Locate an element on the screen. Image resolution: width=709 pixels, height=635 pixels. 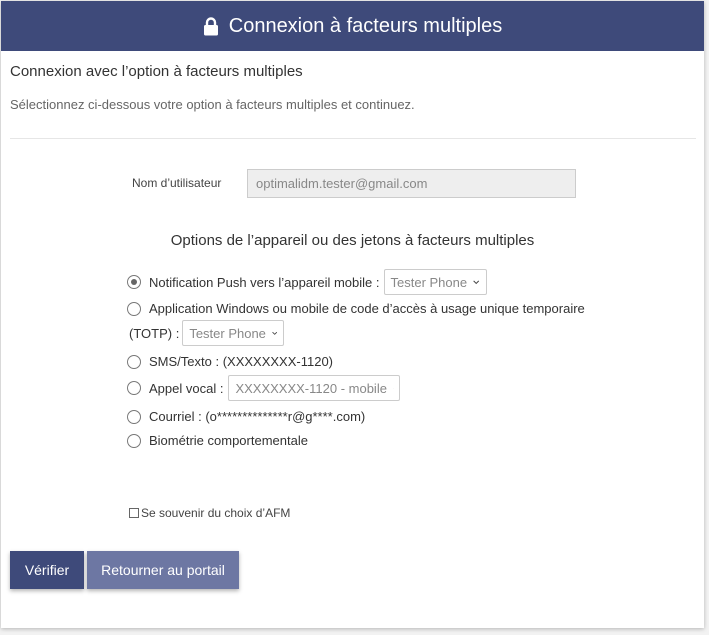
page-header: Connexion à facteurs multiples is located at coordinates (352, 26).